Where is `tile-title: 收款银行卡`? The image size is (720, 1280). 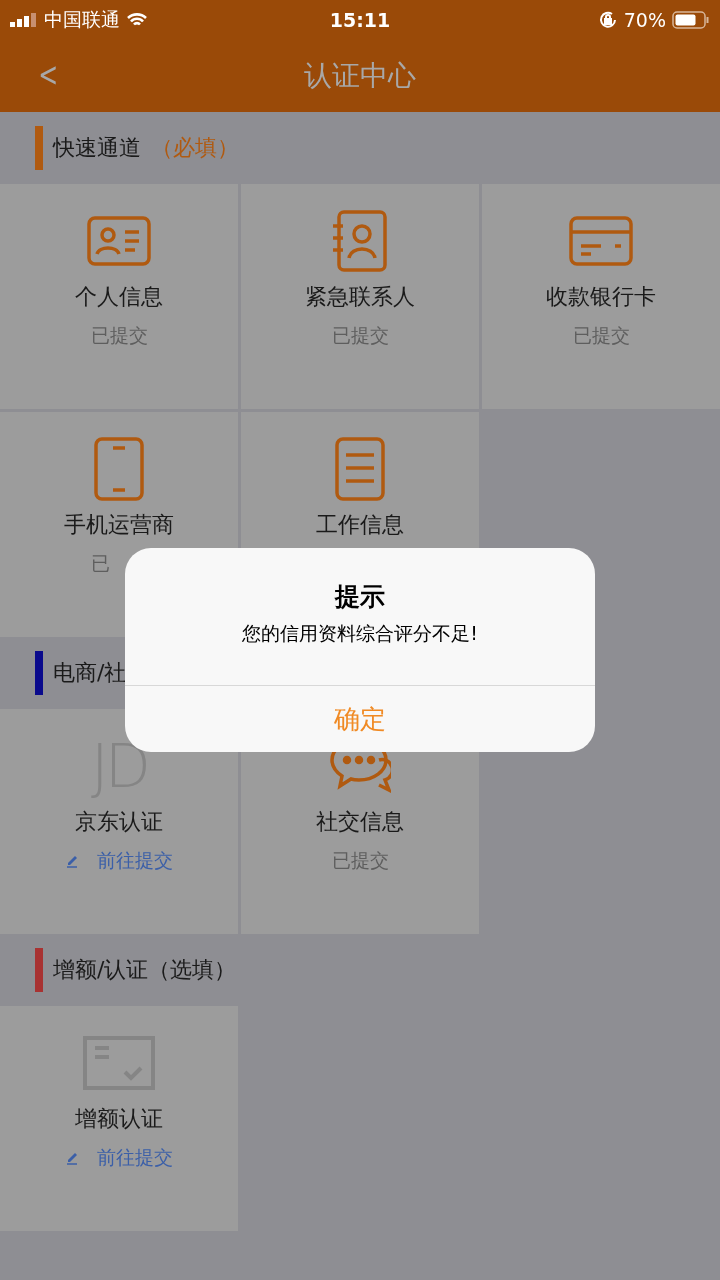
tile-title: 收款银行卡 is located at coordinates (601, 297).